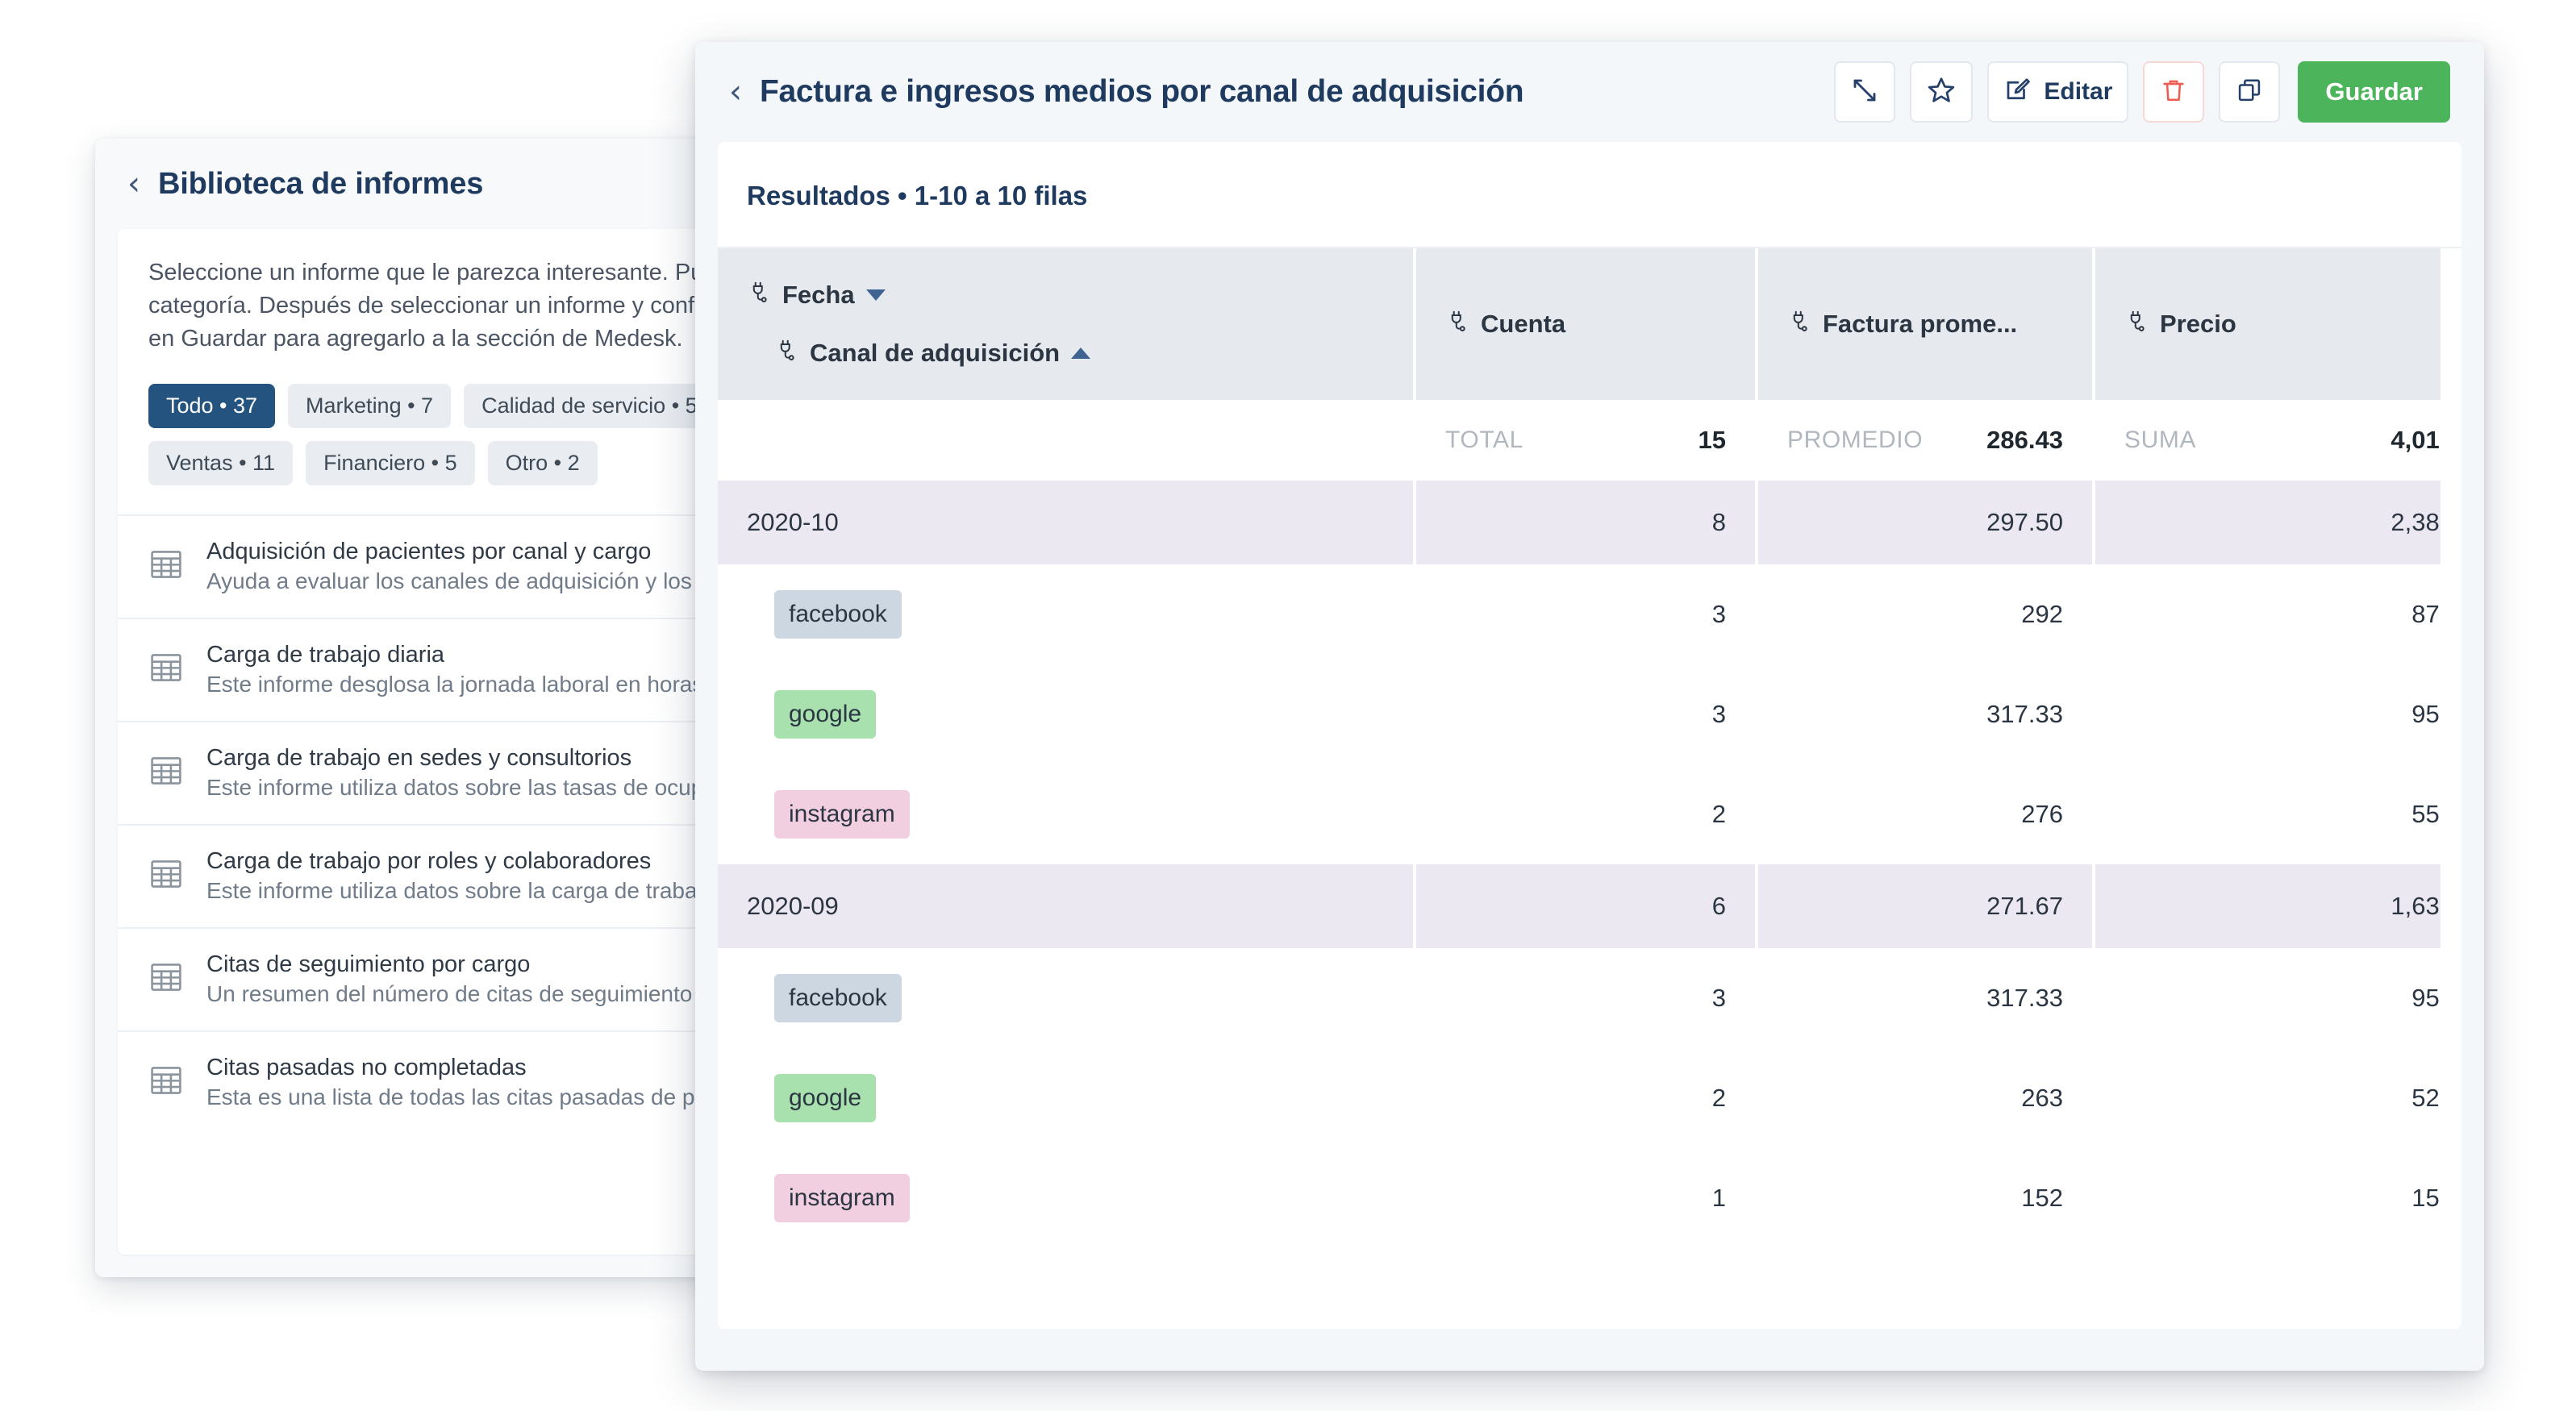 The image size is (2576, 1411). I want to click on avg-cell: 292, so click(1926, 614).